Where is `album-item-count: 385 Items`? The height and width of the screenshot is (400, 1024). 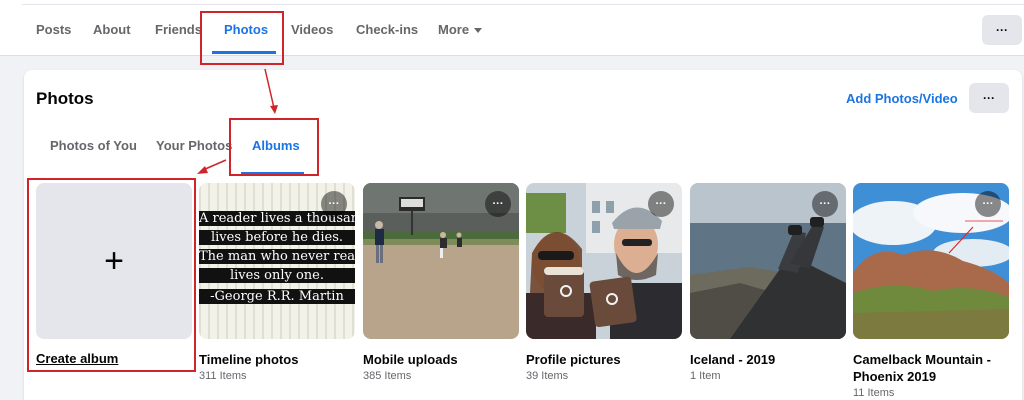
album-item-count: 385 Items is located at coordinates (387, 376).